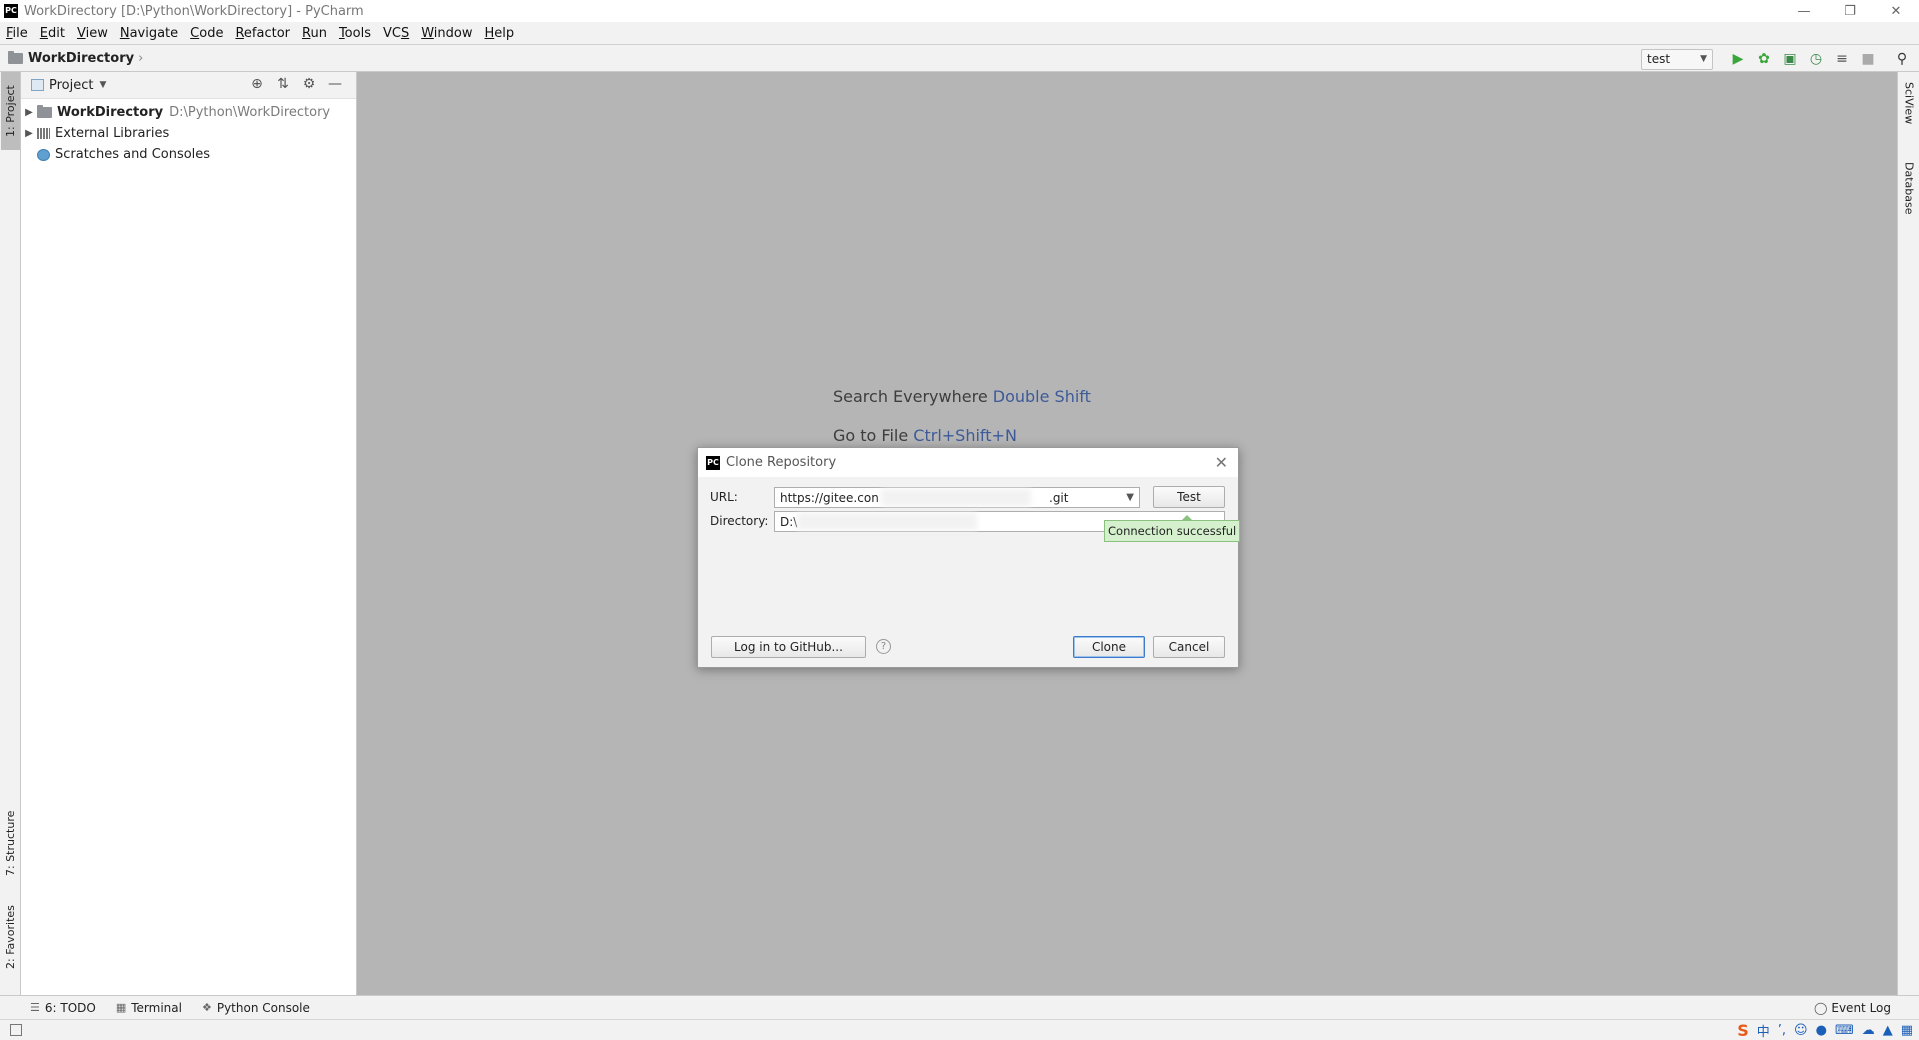  Describe the element at coordinates (1908, 533) in the screenshot. I see `right-tool-stripe: SciView Database` at that location.